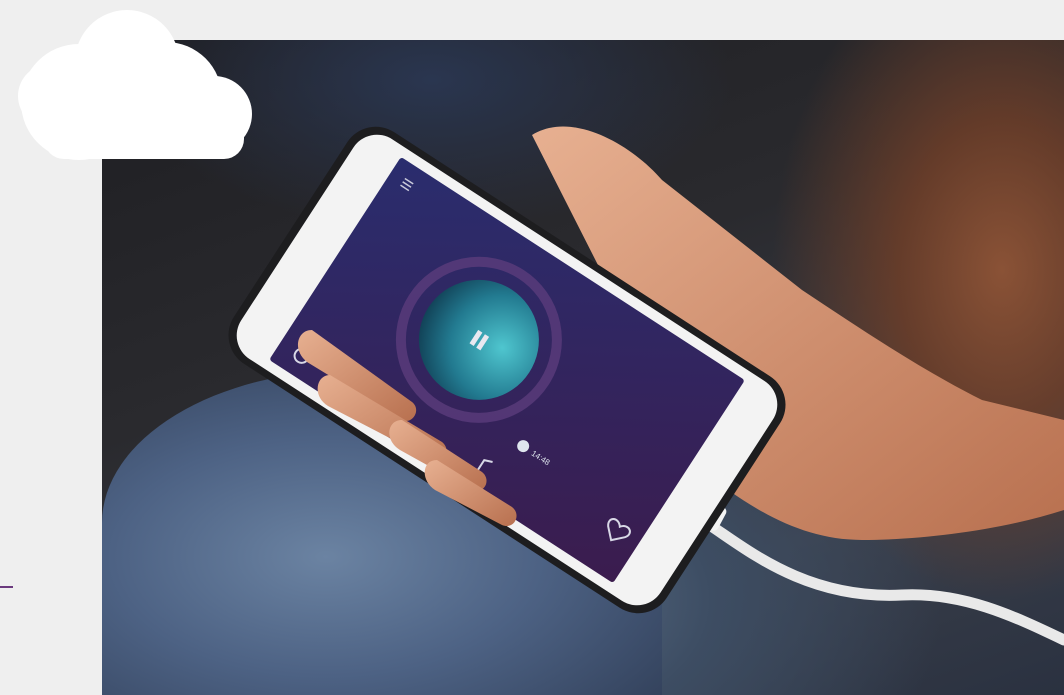  I want to click on accent-line, so click(6, 587).